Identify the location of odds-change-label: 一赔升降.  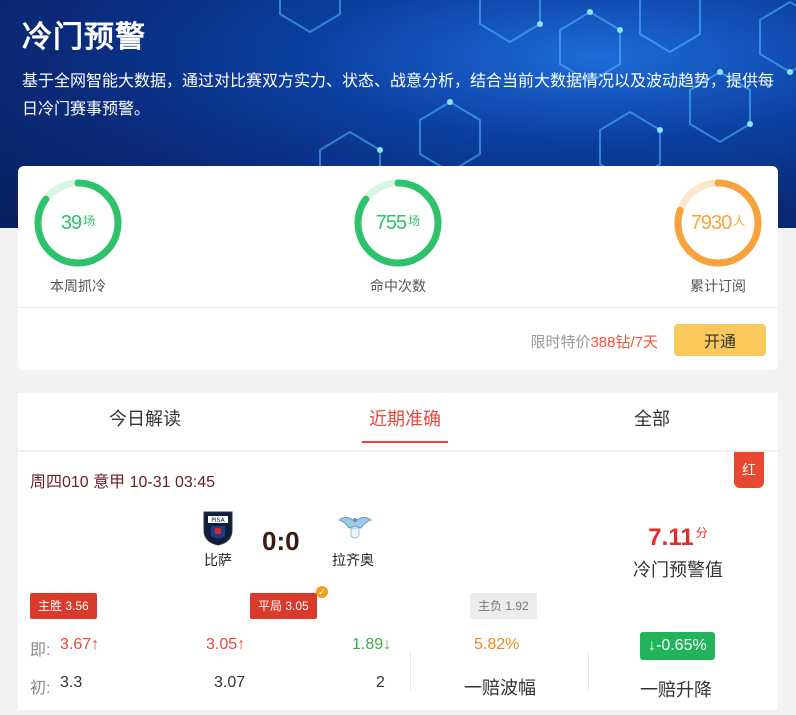
(676, 690).